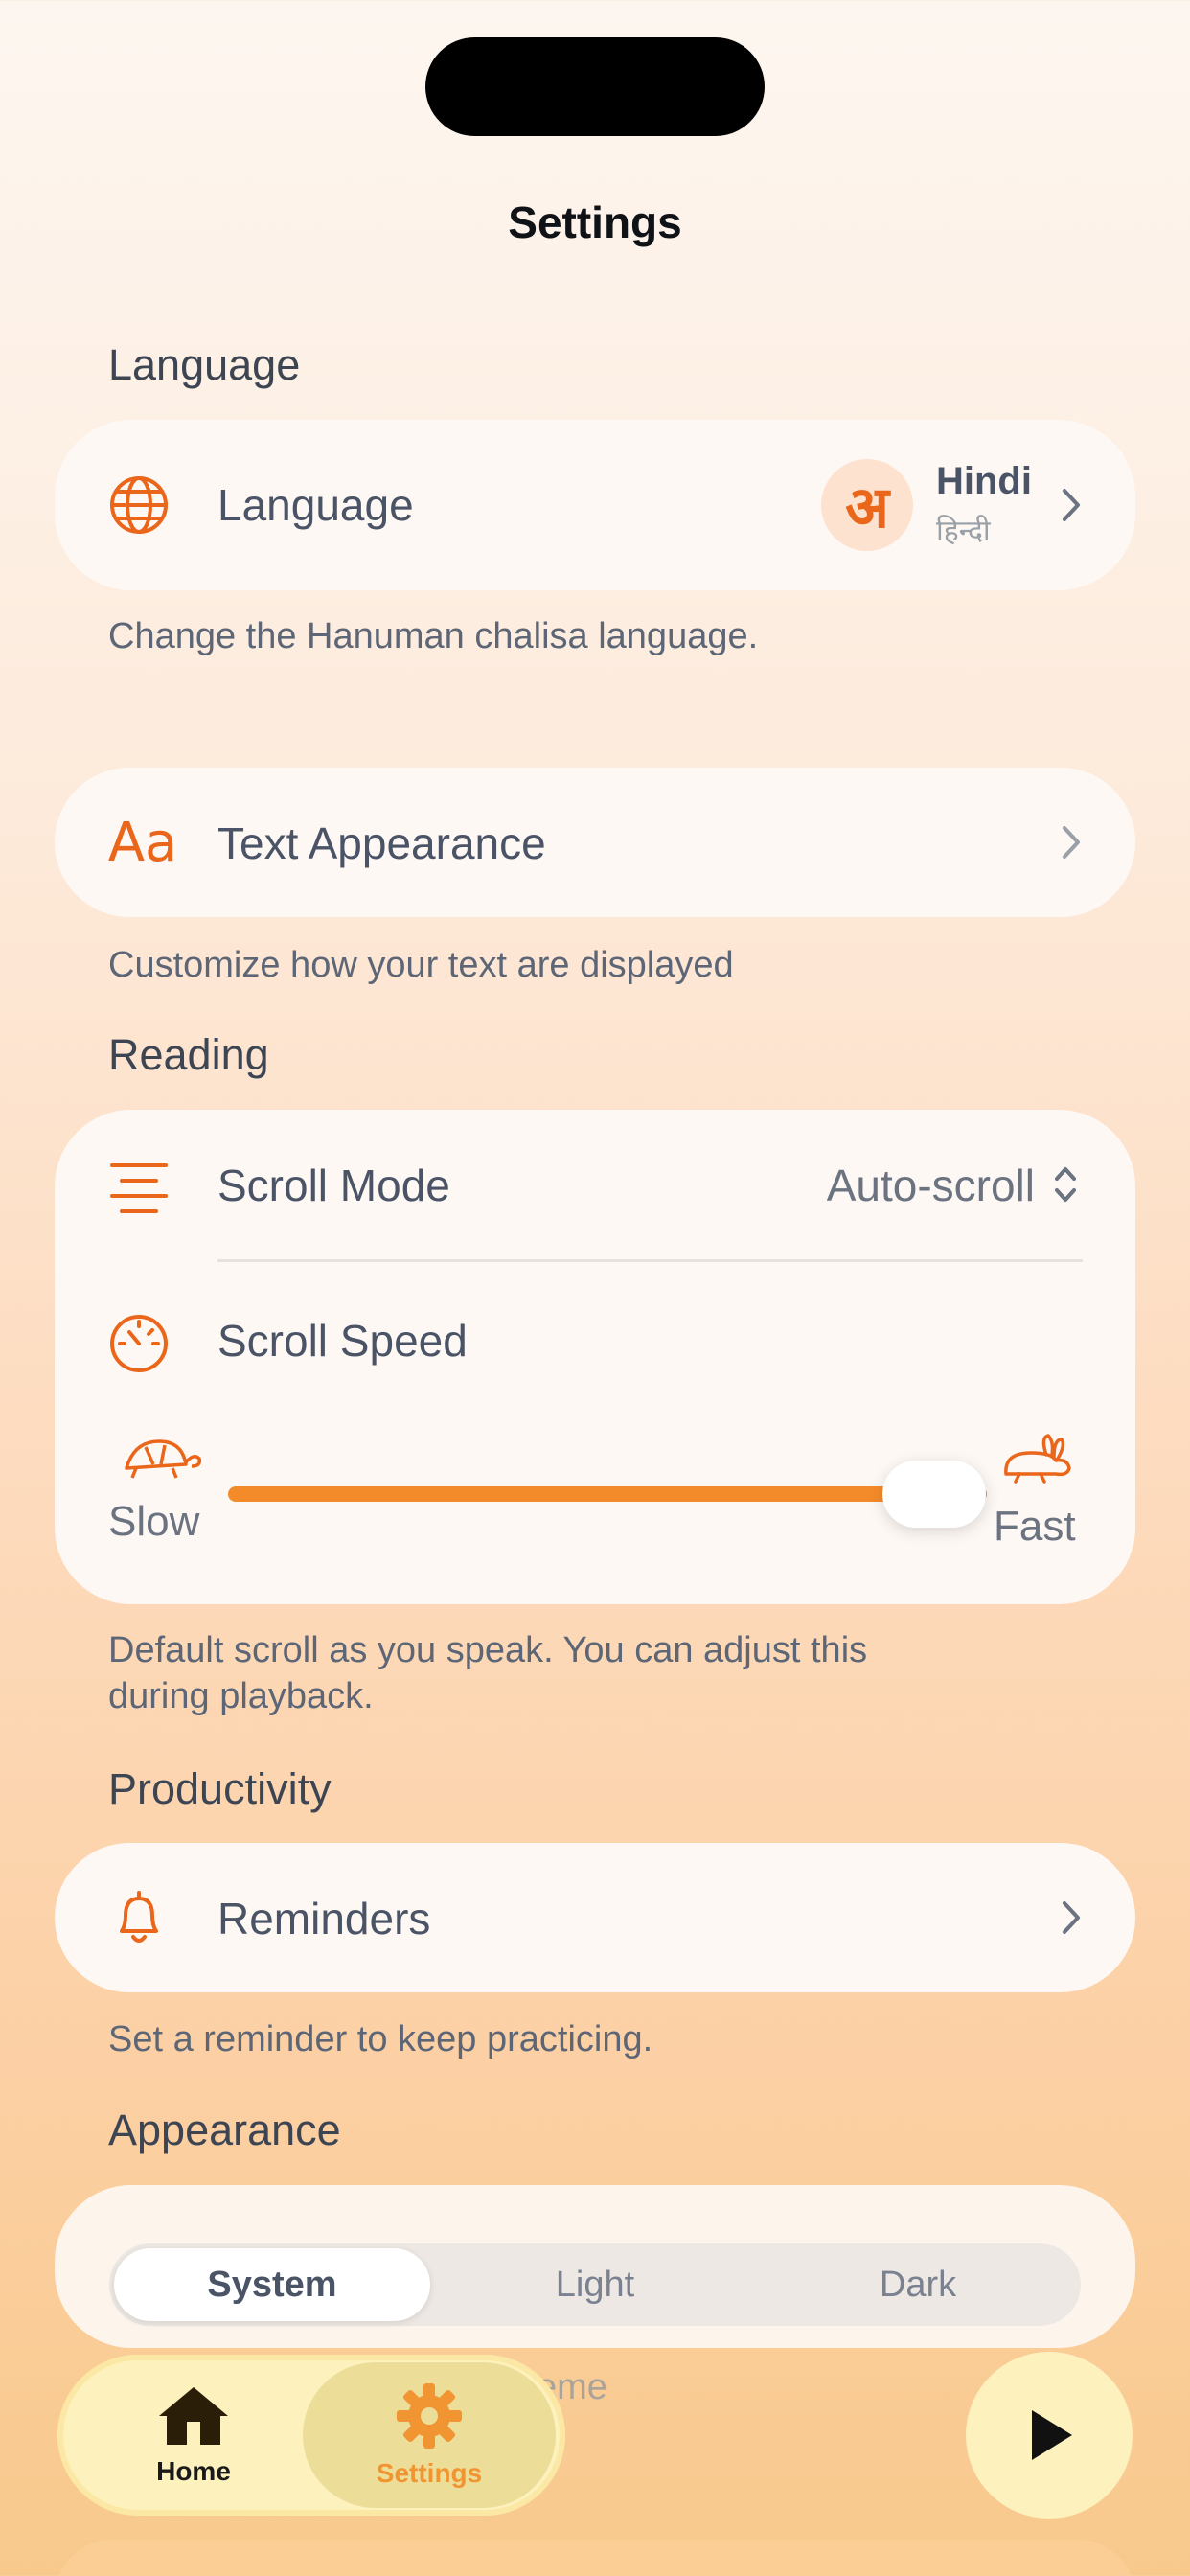 The width and height of the screenshot is (1190, 2576). What do you see at coordinates (984, 481) in the screenshot?
I see `selected-language-name: Hindi` at bounding box center [984, 481].